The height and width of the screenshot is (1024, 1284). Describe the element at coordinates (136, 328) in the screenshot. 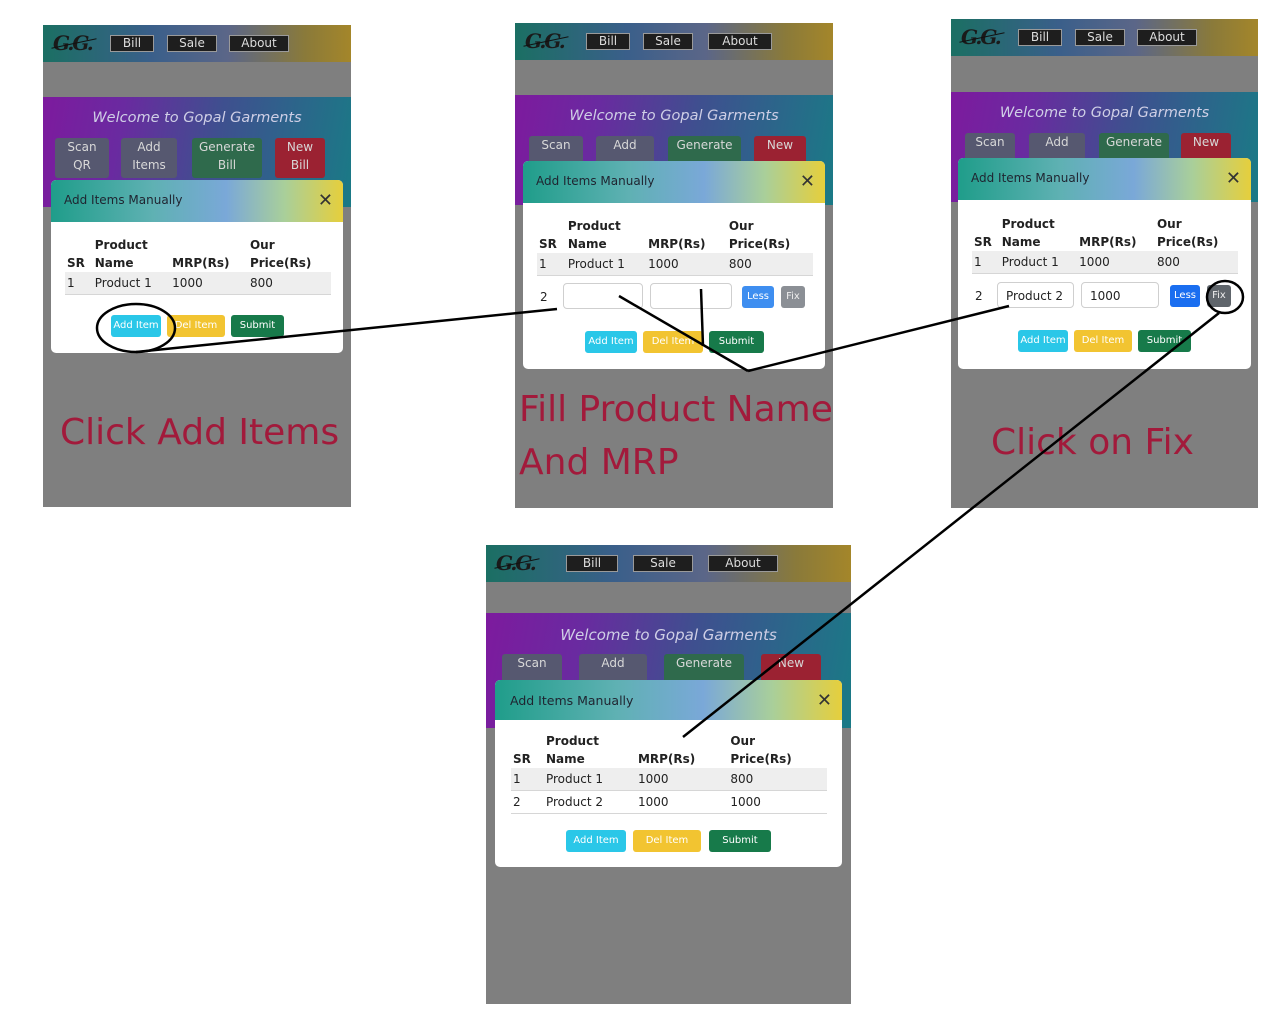

I see `highlight-circle-add-item` at that location.